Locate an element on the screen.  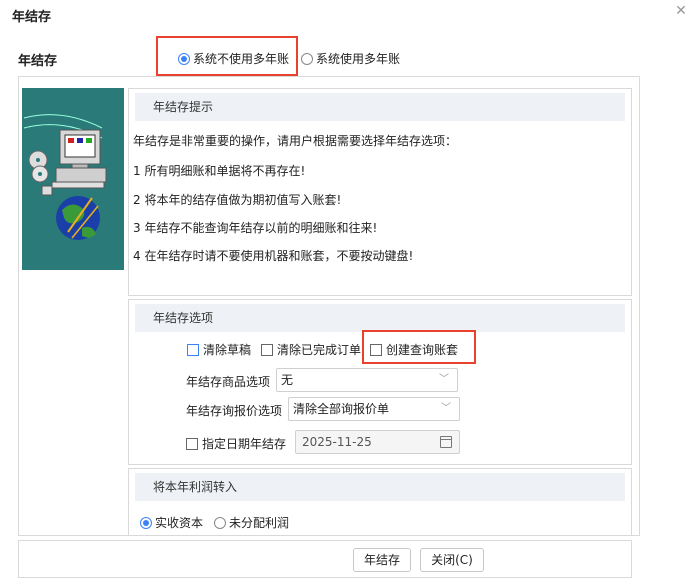
checkbox-clear-drafts: 清除草稿 is located at coordinates (219, 349).